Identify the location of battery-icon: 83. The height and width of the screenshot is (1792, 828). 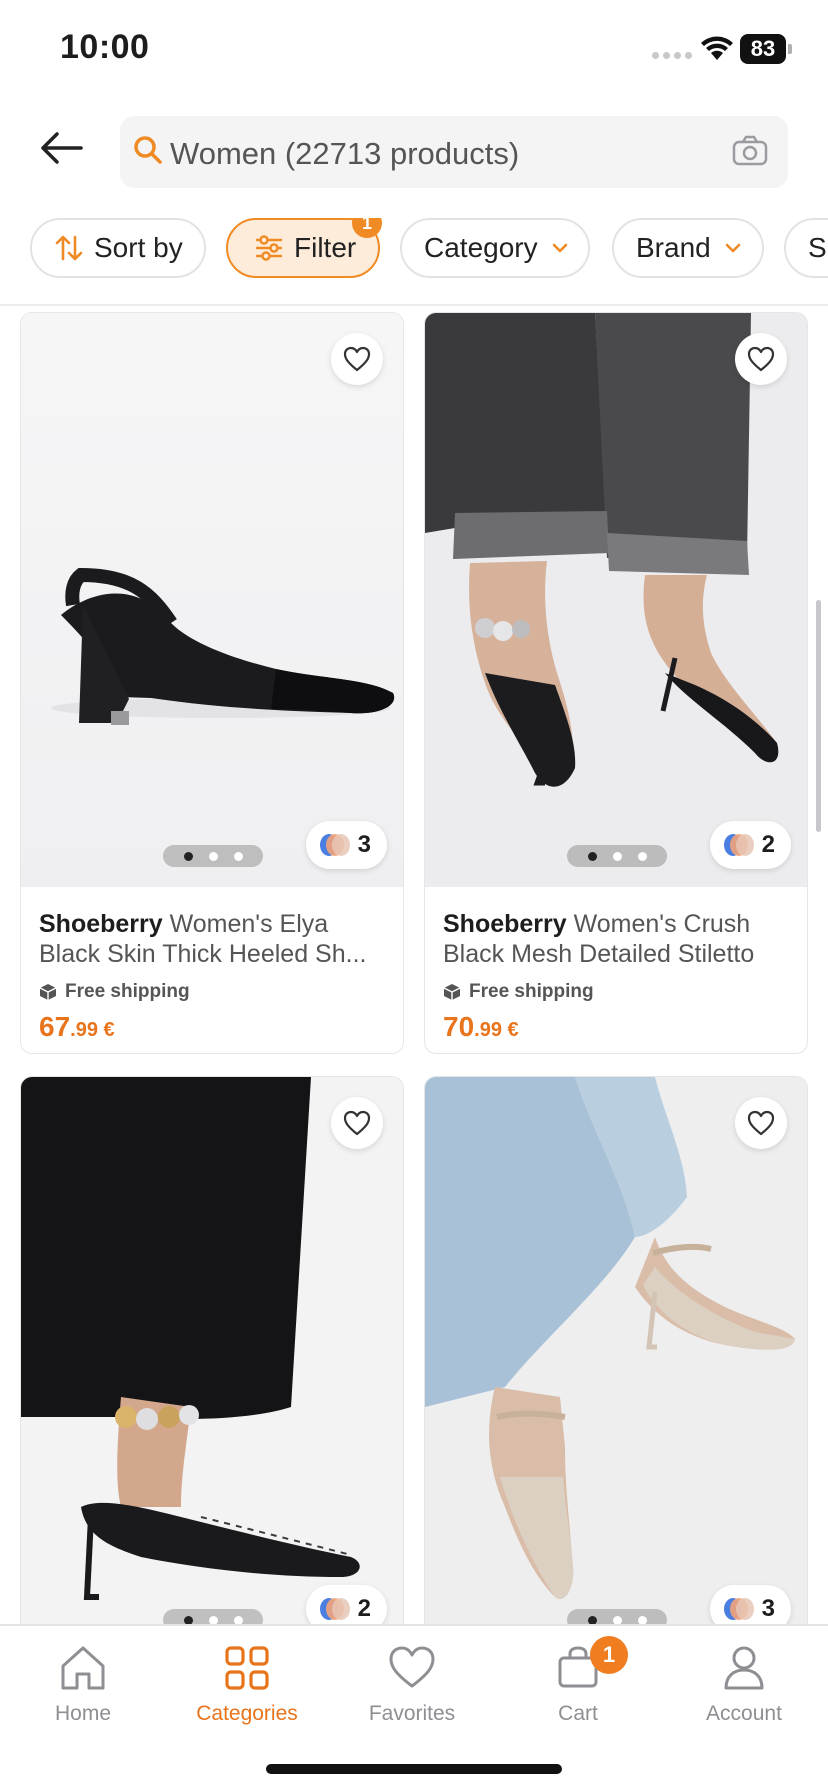
(766, 49).